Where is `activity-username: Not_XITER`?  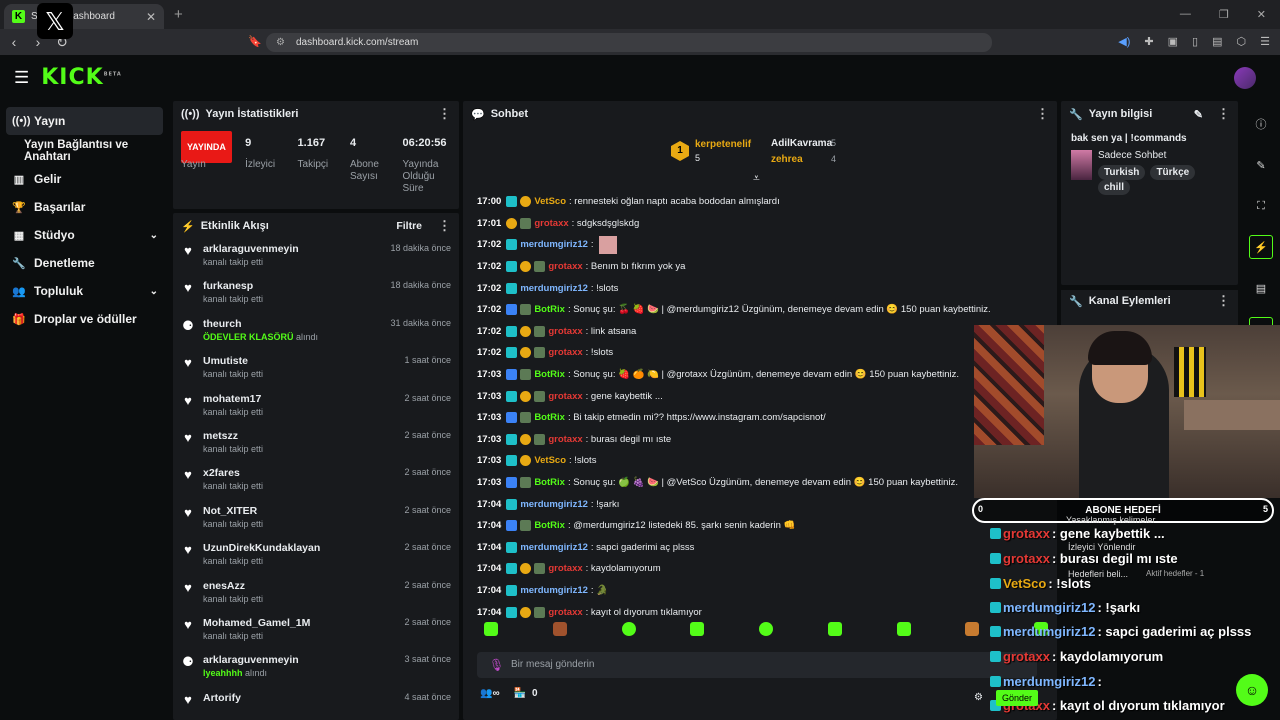
activity-username: Not_XITER is located at coordinates (299, 511).